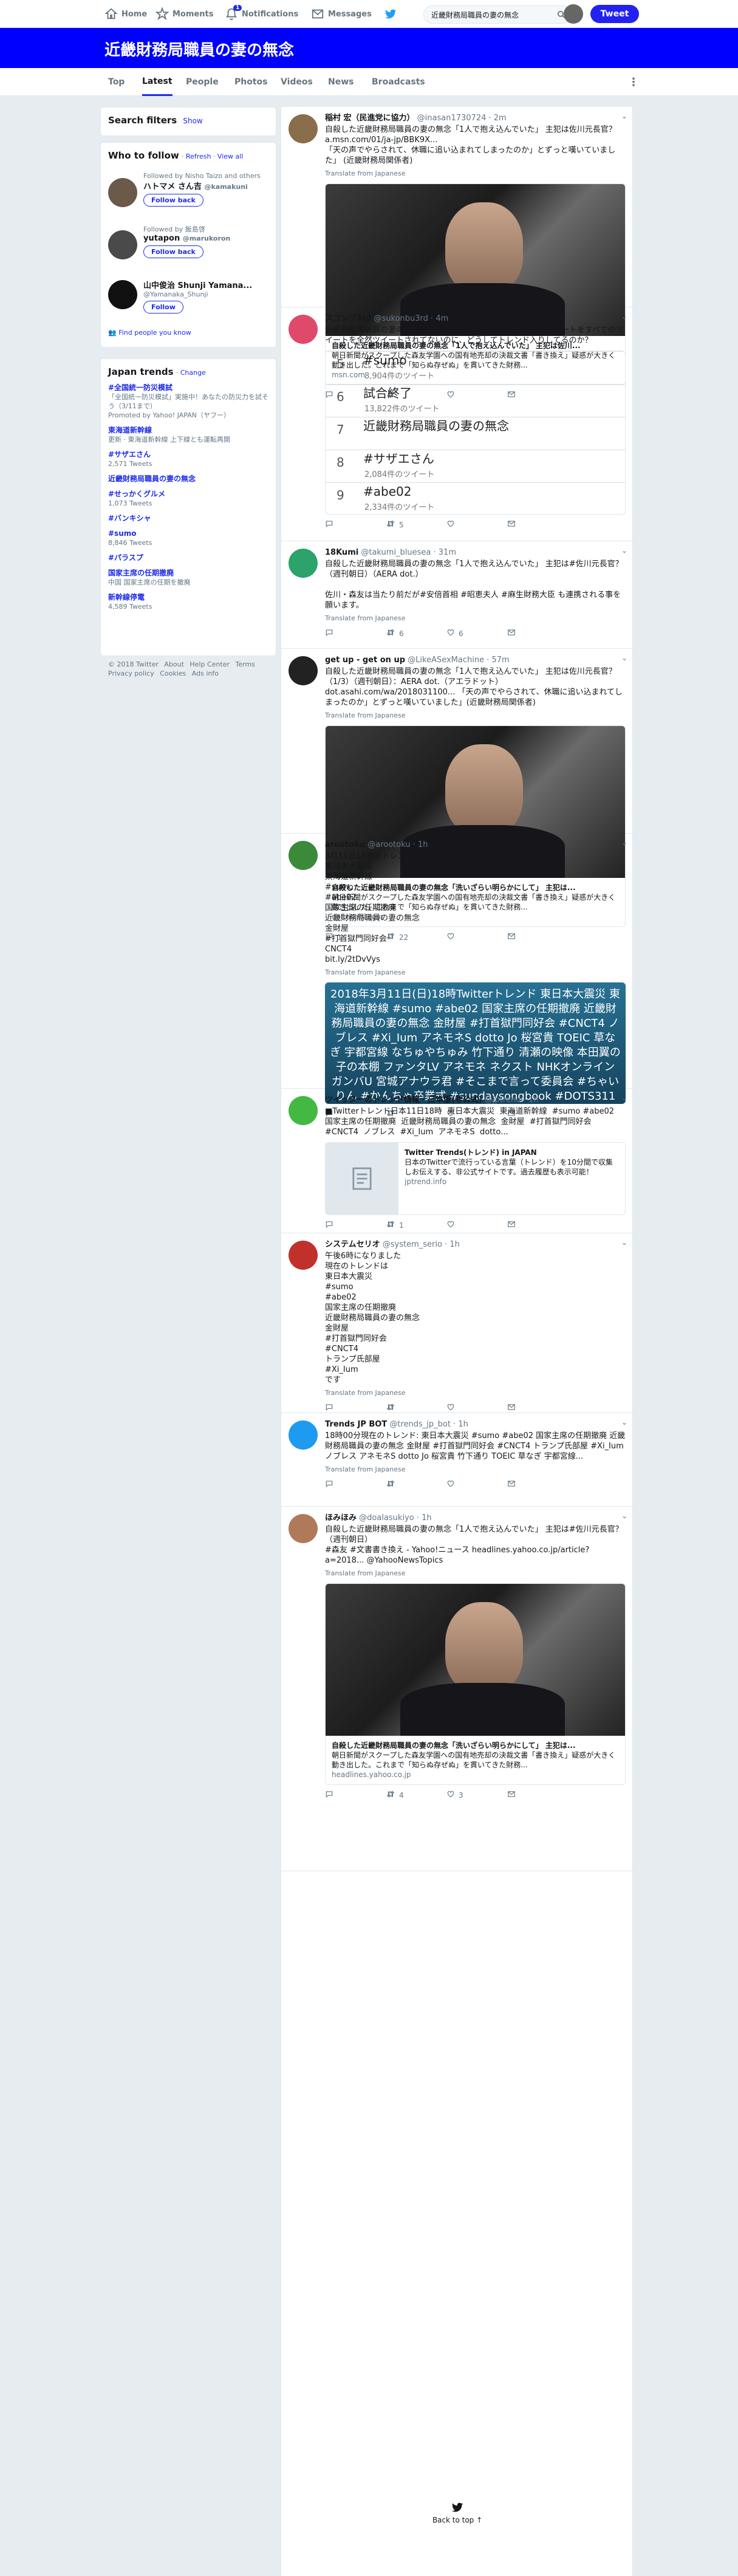 This screenshot has width=738, height=2576. I want to click on tab-news: News, so click(341, 82).